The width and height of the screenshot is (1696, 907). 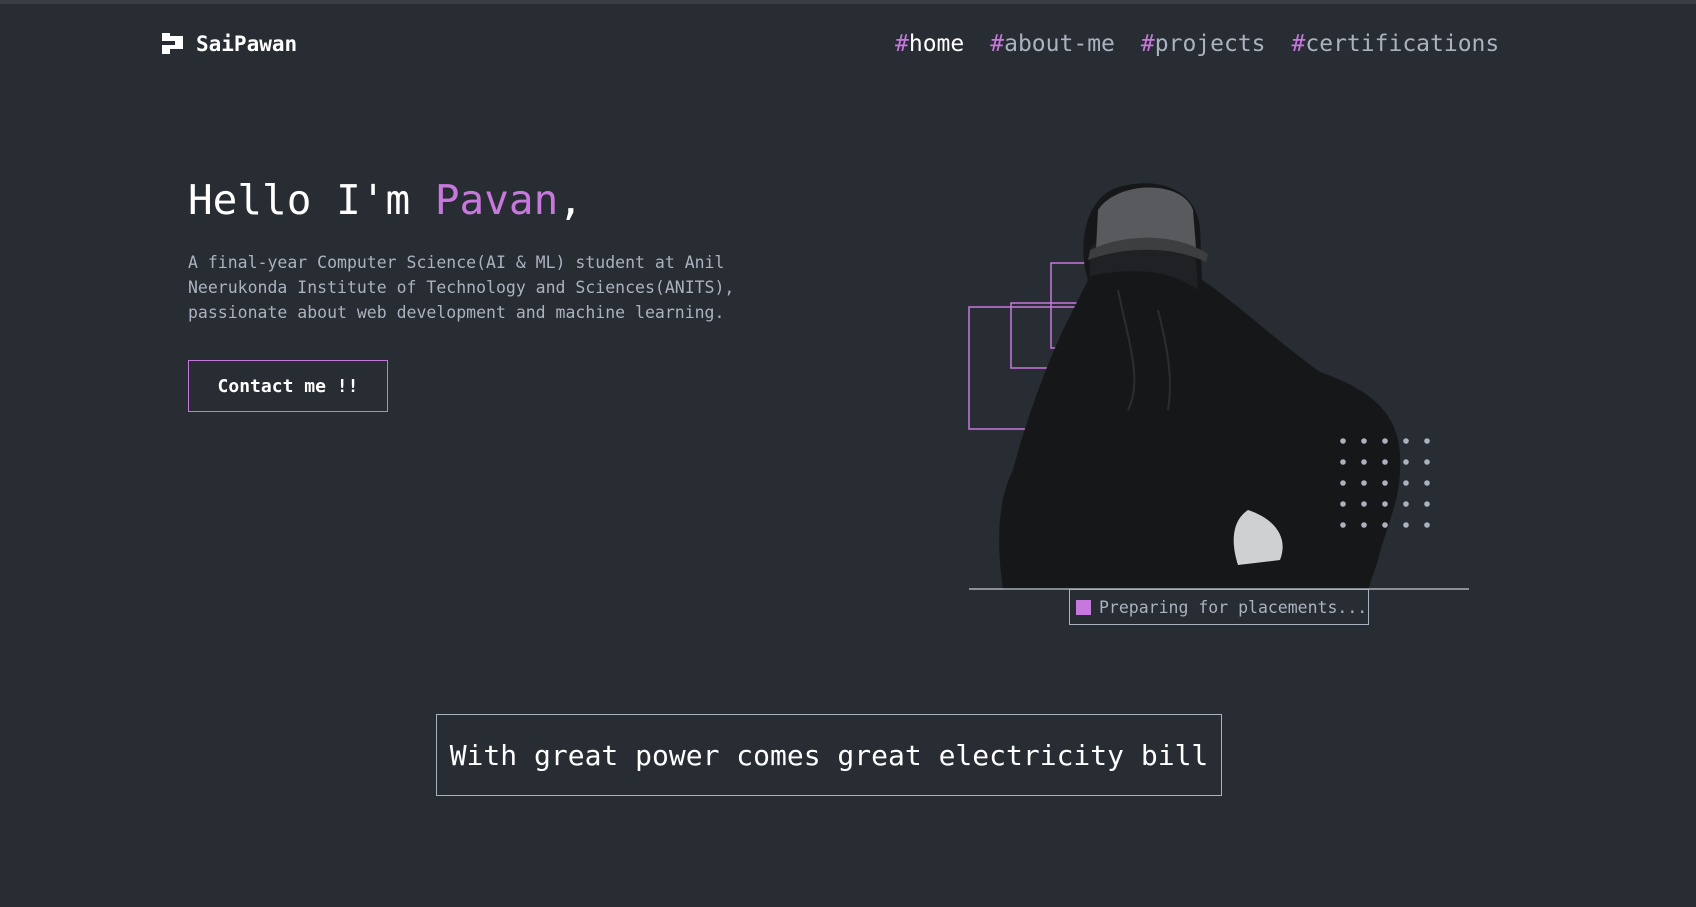 I want to click on nav-item-certifications: #certifications, so click(x=1396, y=44).